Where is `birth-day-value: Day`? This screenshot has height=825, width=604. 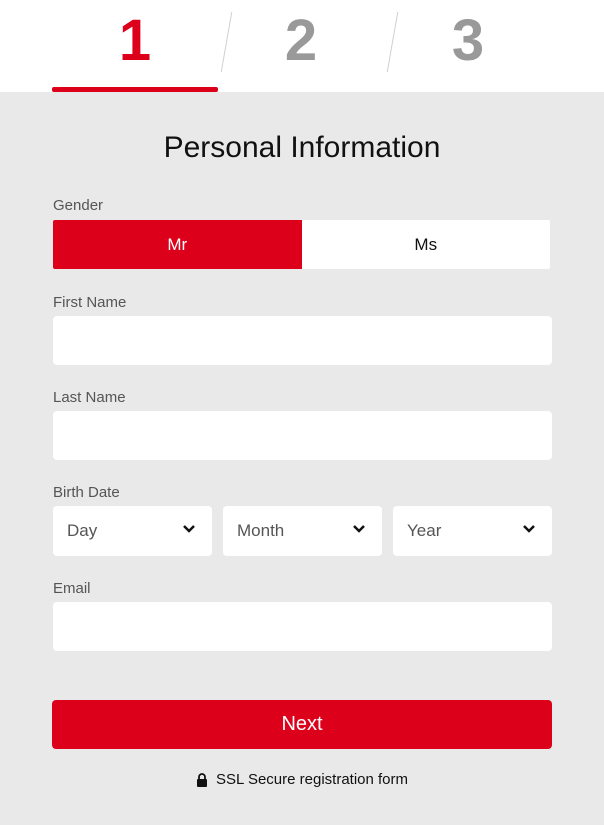
birth-day-value: Day is located at coordinates (82, 530).